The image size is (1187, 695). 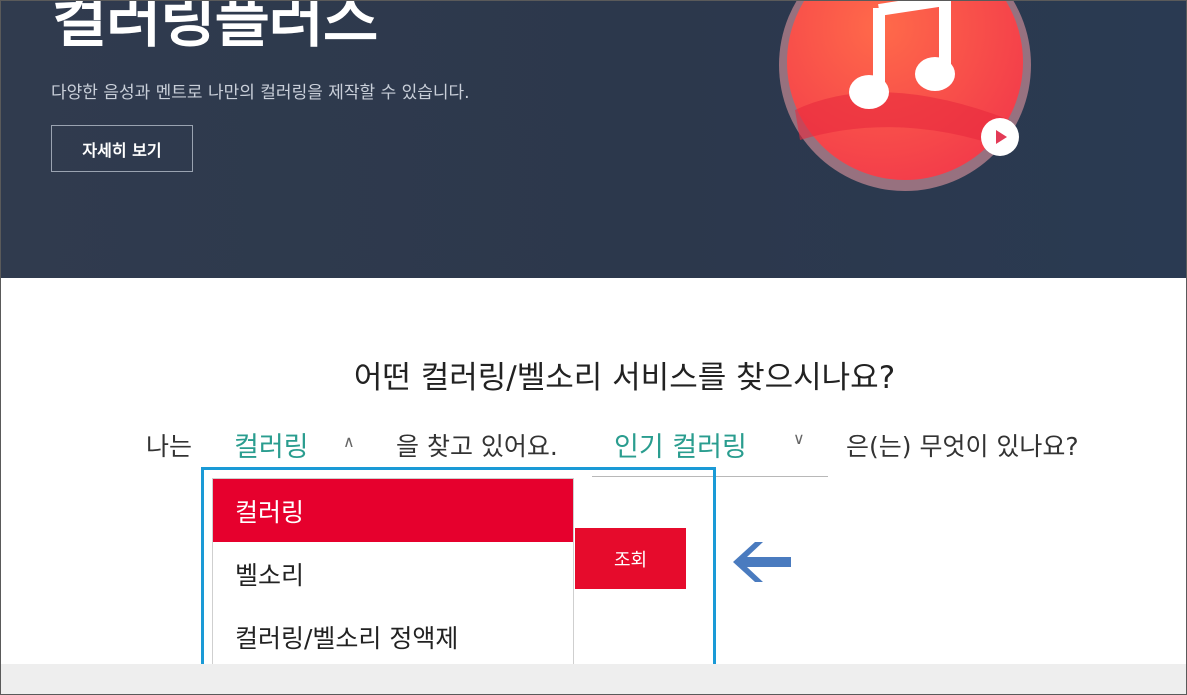 I want to click on detail-button: 자세히 보기, so click(x=122, y=148).